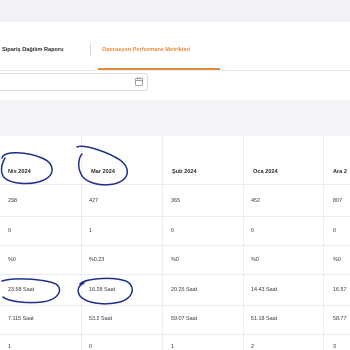  I want to click on column-header: Nis 2024, so click(19, 172).